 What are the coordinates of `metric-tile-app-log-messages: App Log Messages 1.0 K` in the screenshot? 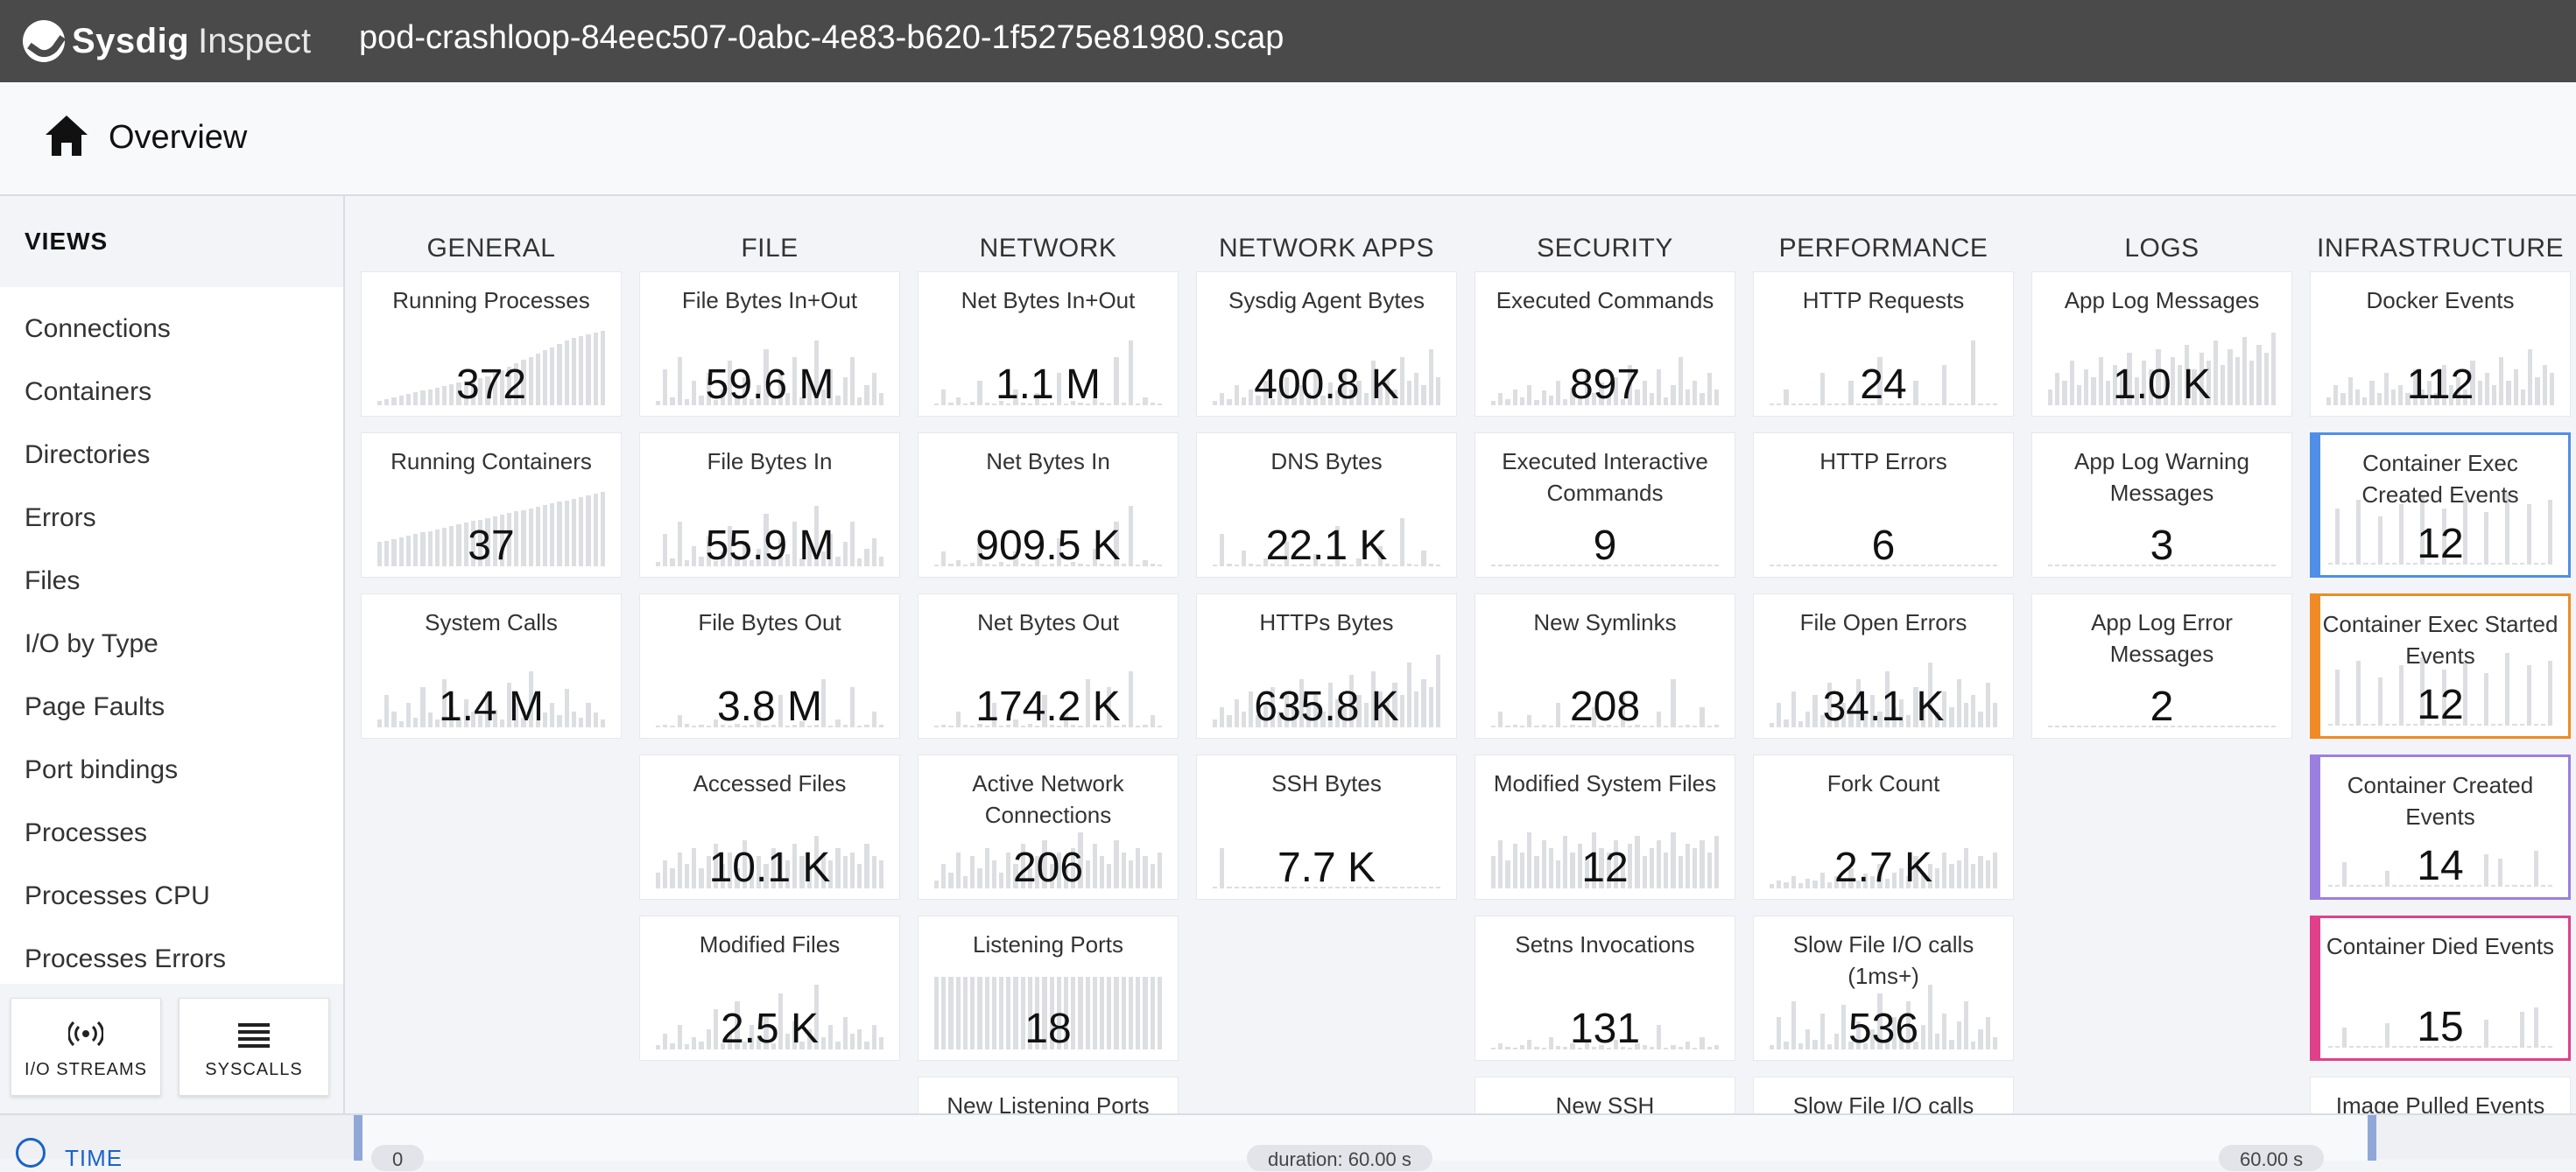 It's located at (2161, 344).